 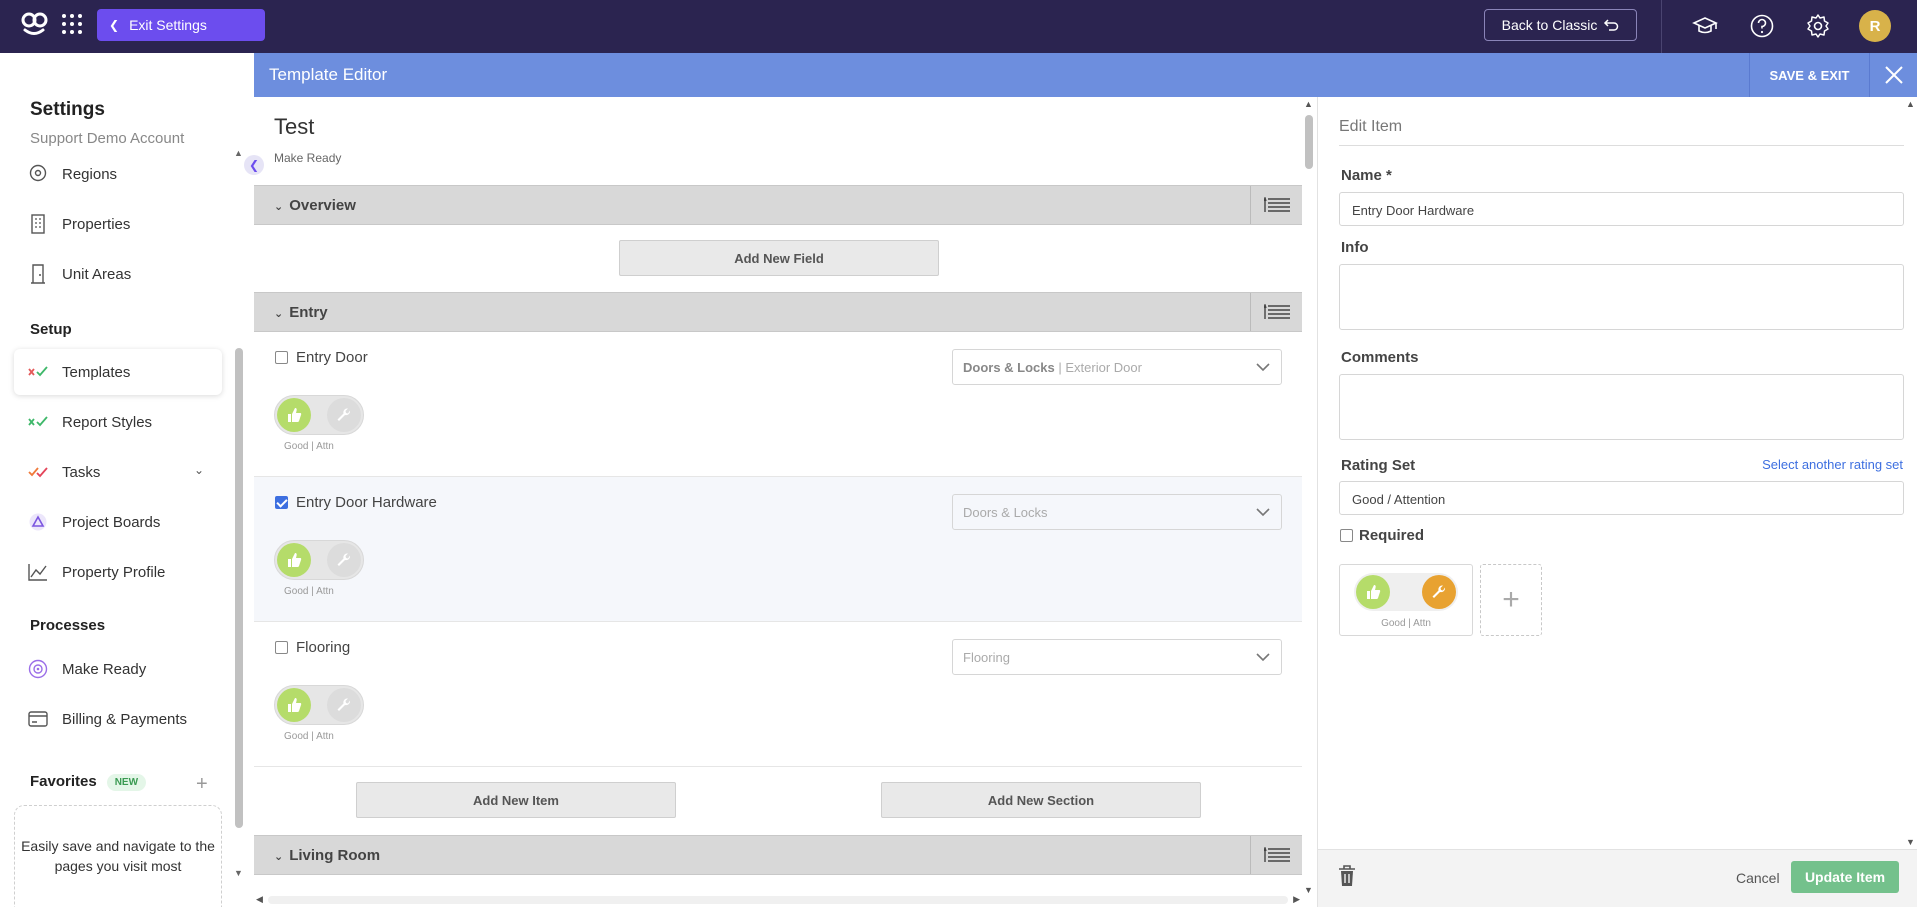 What do you see at coordinates (259, 899) in the screenshot?
I see `scroll-left-icon: ◀` at bounding box center [259, 899].